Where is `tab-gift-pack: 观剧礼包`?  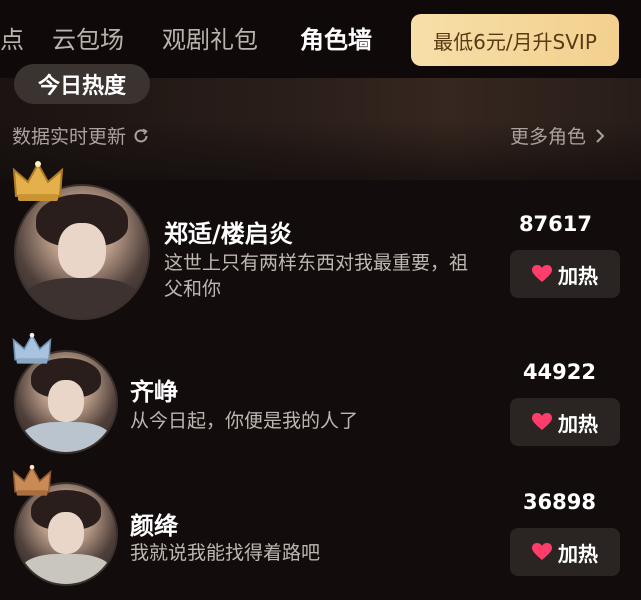
tab-gift-pack: 观剧礼包 is located at coordinates (210, 37).